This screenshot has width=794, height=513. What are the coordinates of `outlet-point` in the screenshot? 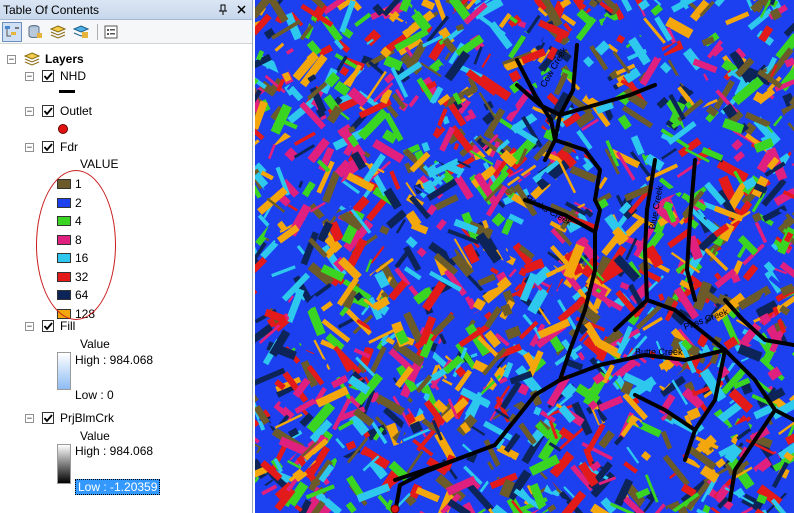 It's located at (395, 508).